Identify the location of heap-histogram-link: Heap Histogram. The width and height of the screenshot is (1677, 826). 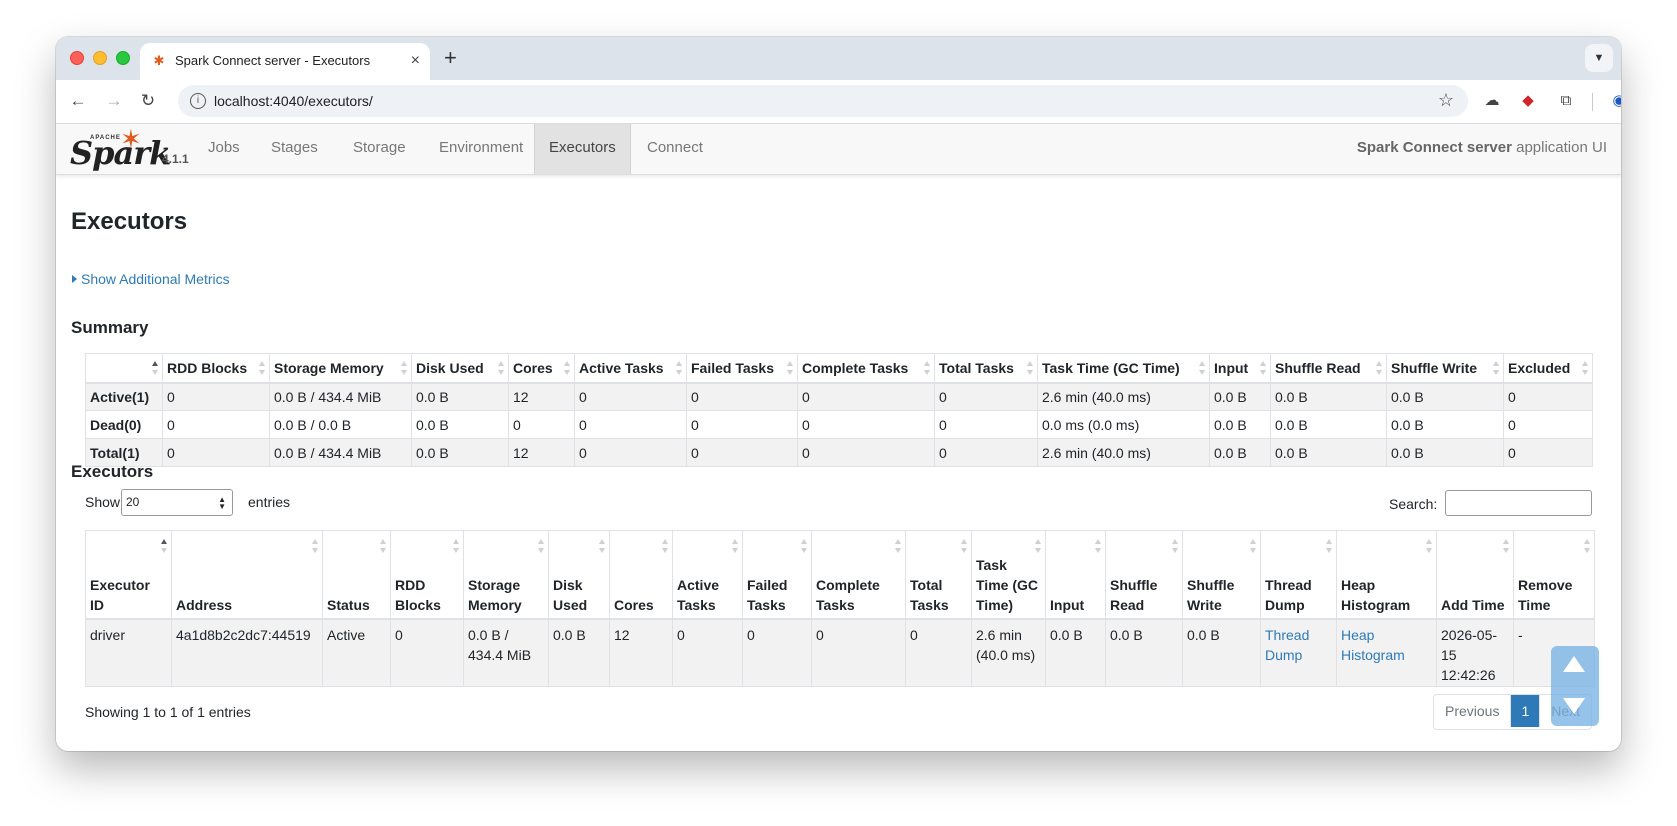
(1373, 645).